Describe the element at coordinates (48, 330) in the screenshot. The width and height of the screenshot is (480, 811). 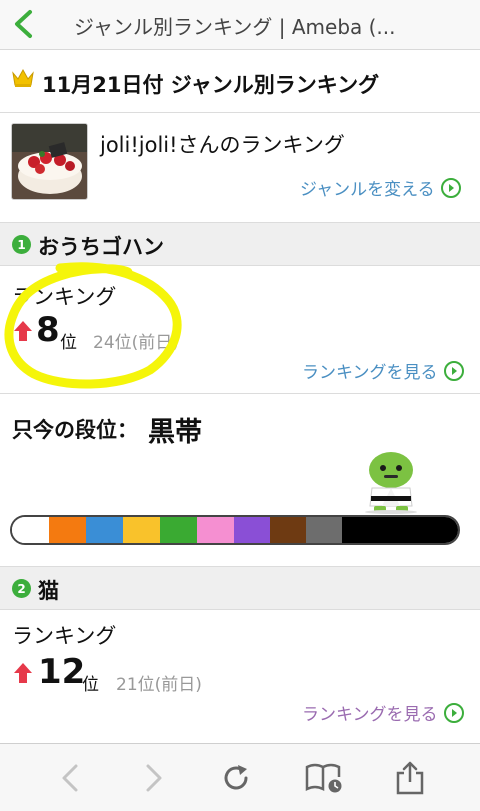
I see `rank-value: 8` at that location.